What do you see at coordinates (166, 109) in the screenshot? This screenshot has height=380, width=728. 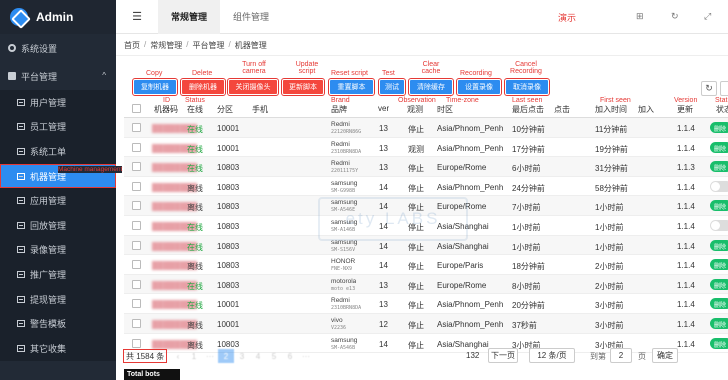 I see `col-header-machine-code: 机器码` at bounding box center [166, 109].